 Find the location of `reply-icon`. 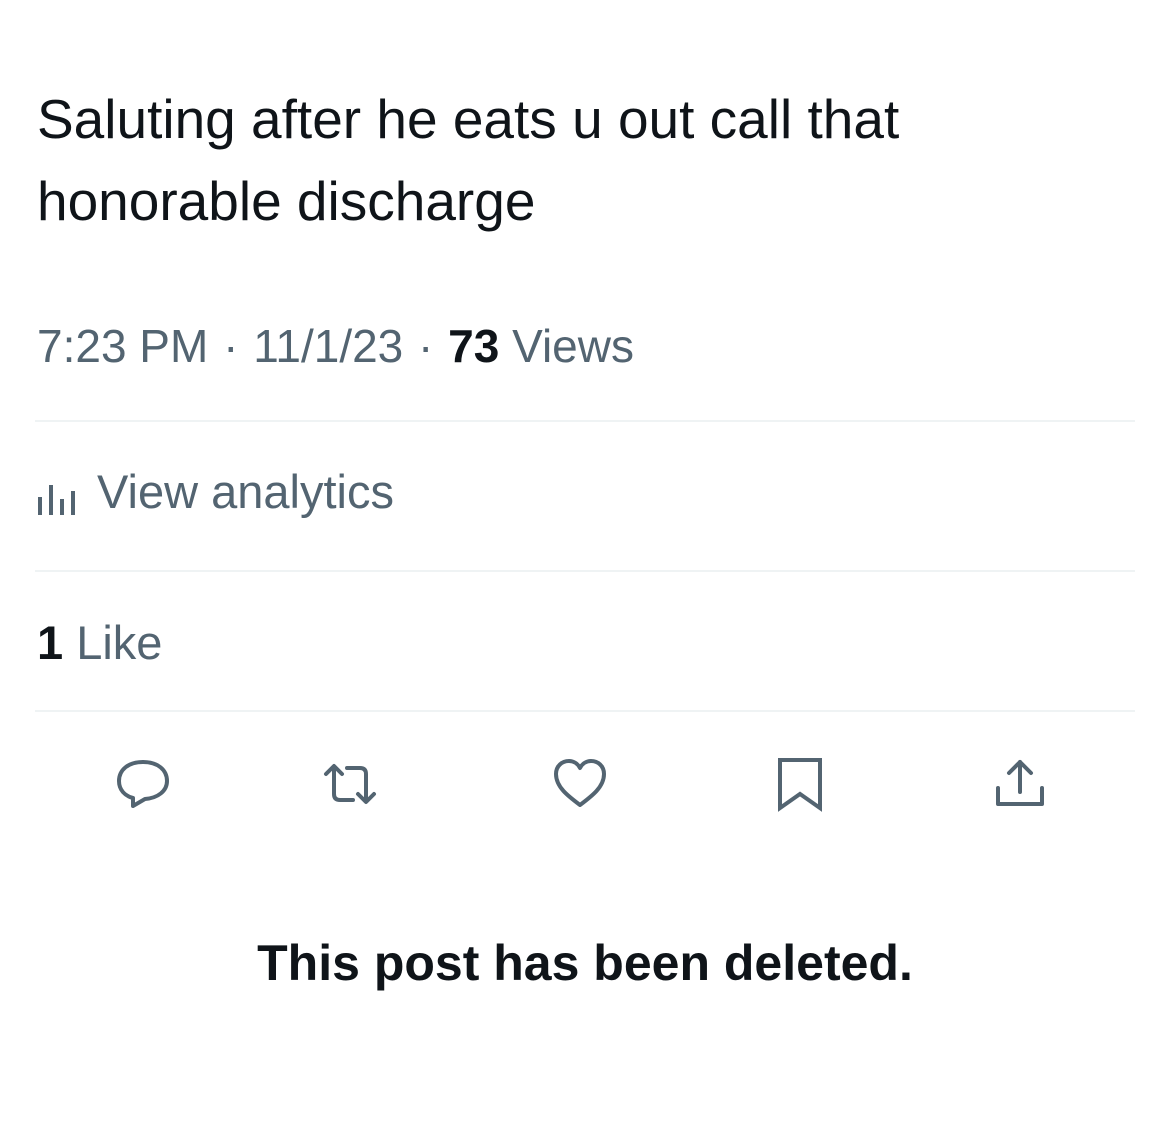

reply-icon is located at coordinates (143, 784).